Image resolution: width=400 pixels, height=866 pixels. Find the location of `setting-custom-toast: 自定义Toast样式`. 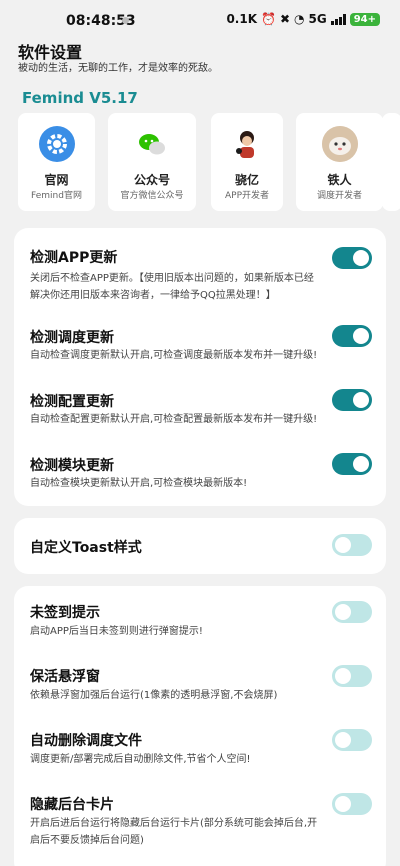

setting-custom-toast: 自定义Toast样式 is located at coordinates (201, 546).